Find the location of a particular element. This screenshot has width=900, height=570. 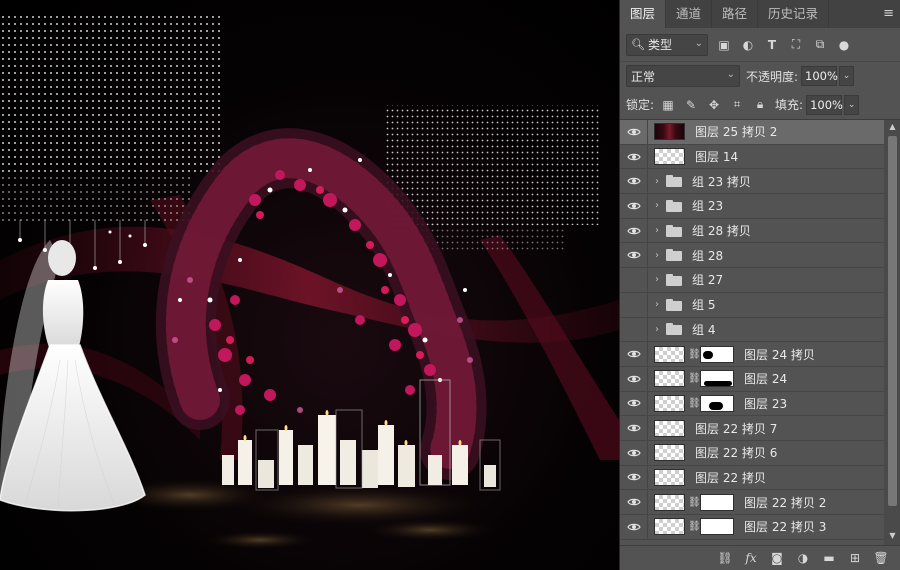

layer-row: ⛓ 图层 23 is located at coordinates (752, 404).